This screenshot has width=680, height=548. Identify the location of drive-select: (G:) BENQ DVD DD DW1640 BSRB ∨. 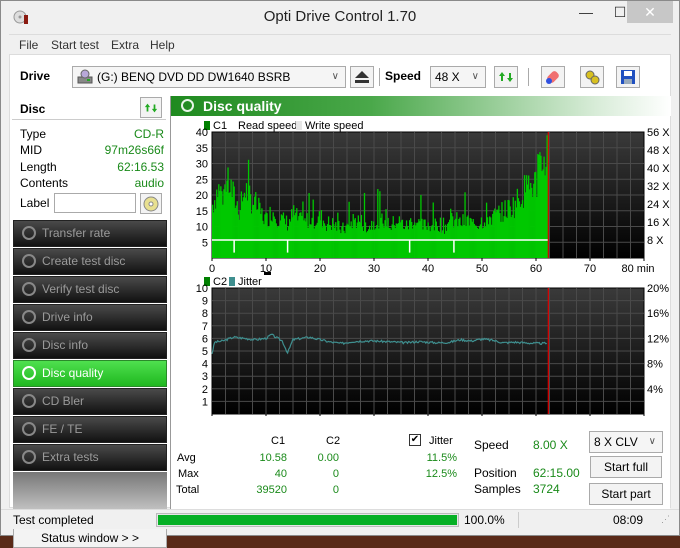
(209, 77).